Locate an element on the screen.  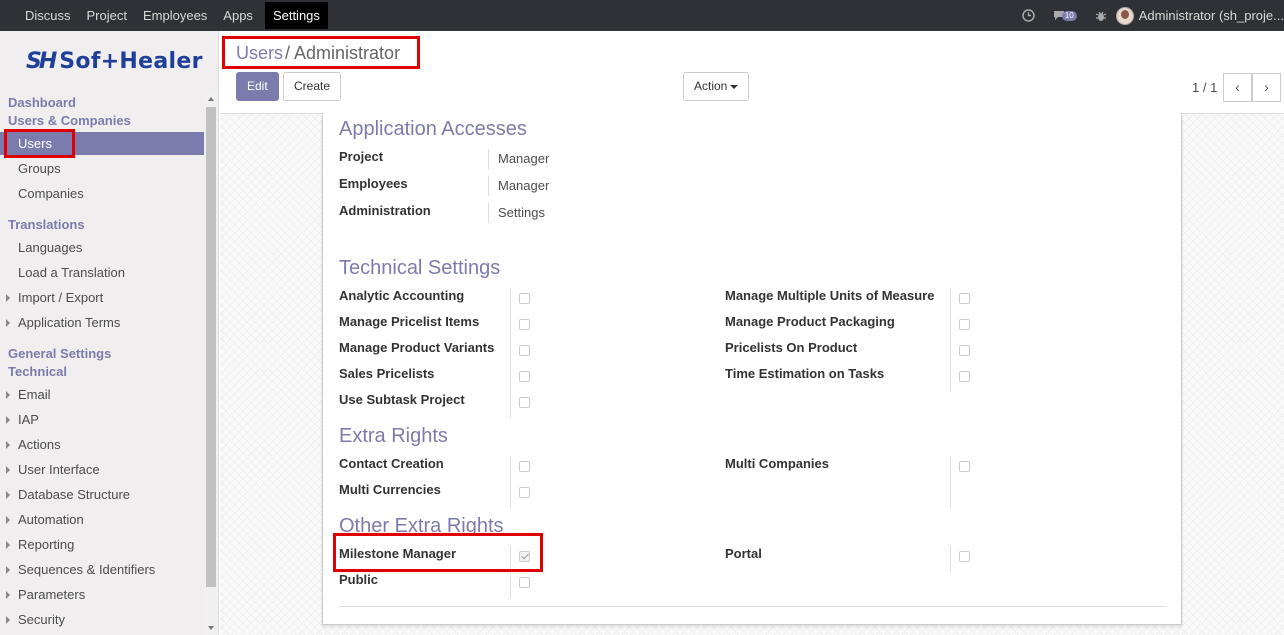
field-label-product-variants: Manage Product Variants is located at coordinates (417, 347).